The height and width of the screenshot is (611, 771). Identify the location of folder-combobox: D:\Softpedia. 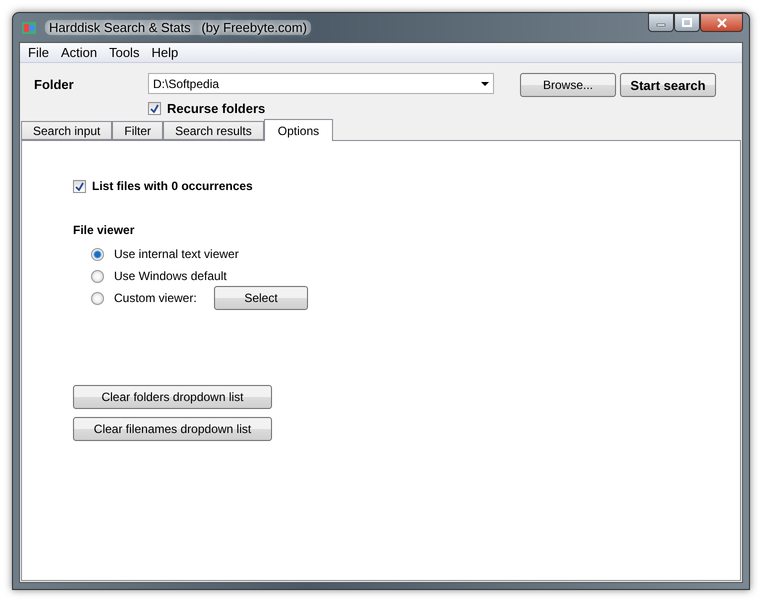
(321, 83).